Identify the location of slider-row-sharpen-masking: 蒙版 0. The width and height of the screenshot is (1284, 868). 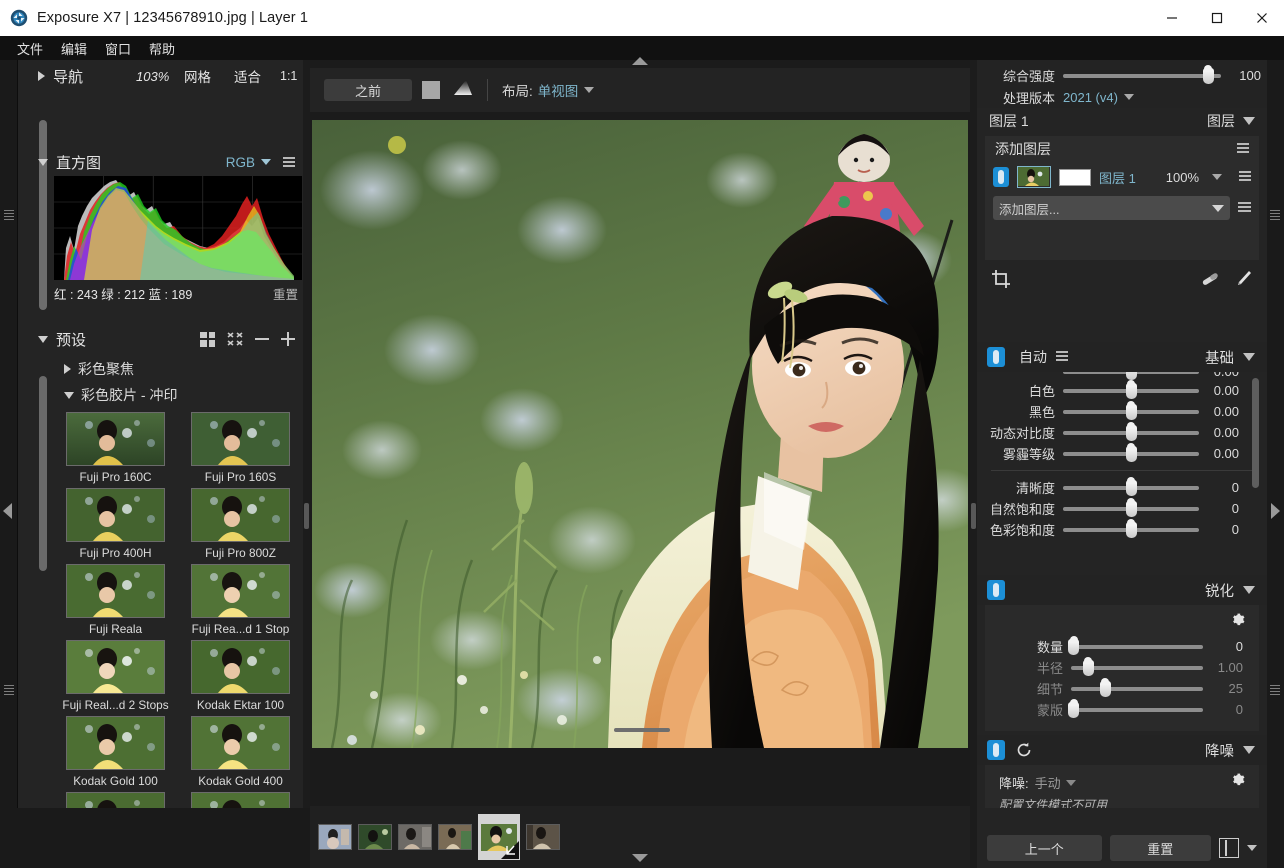
(1117, 709).